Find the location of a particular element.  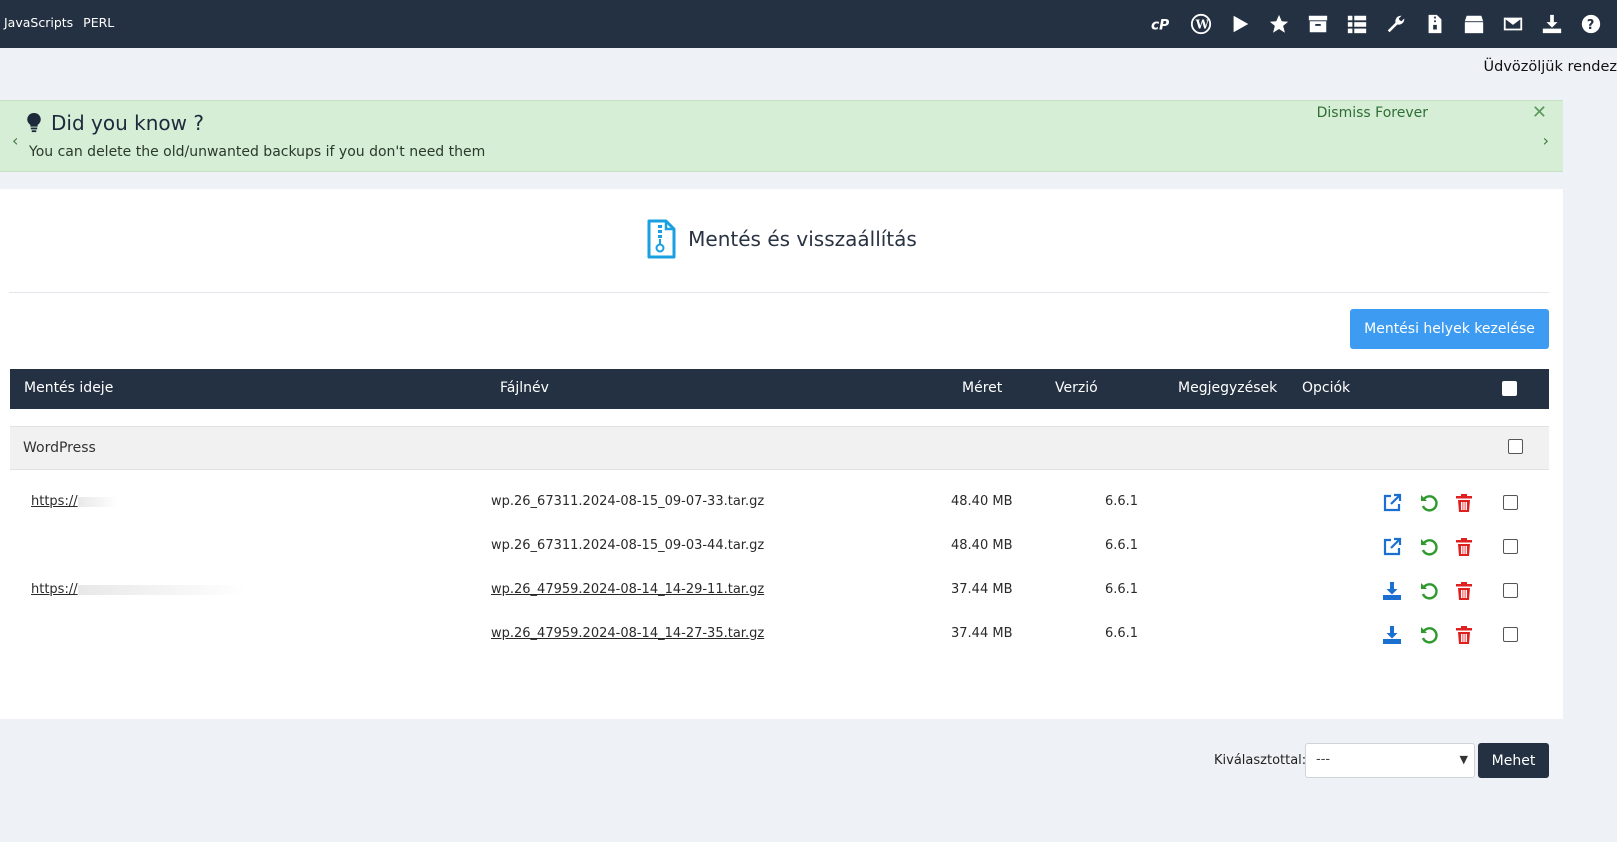

bulk-action-select: --- ▼ is located at coordinates (1390, 760).